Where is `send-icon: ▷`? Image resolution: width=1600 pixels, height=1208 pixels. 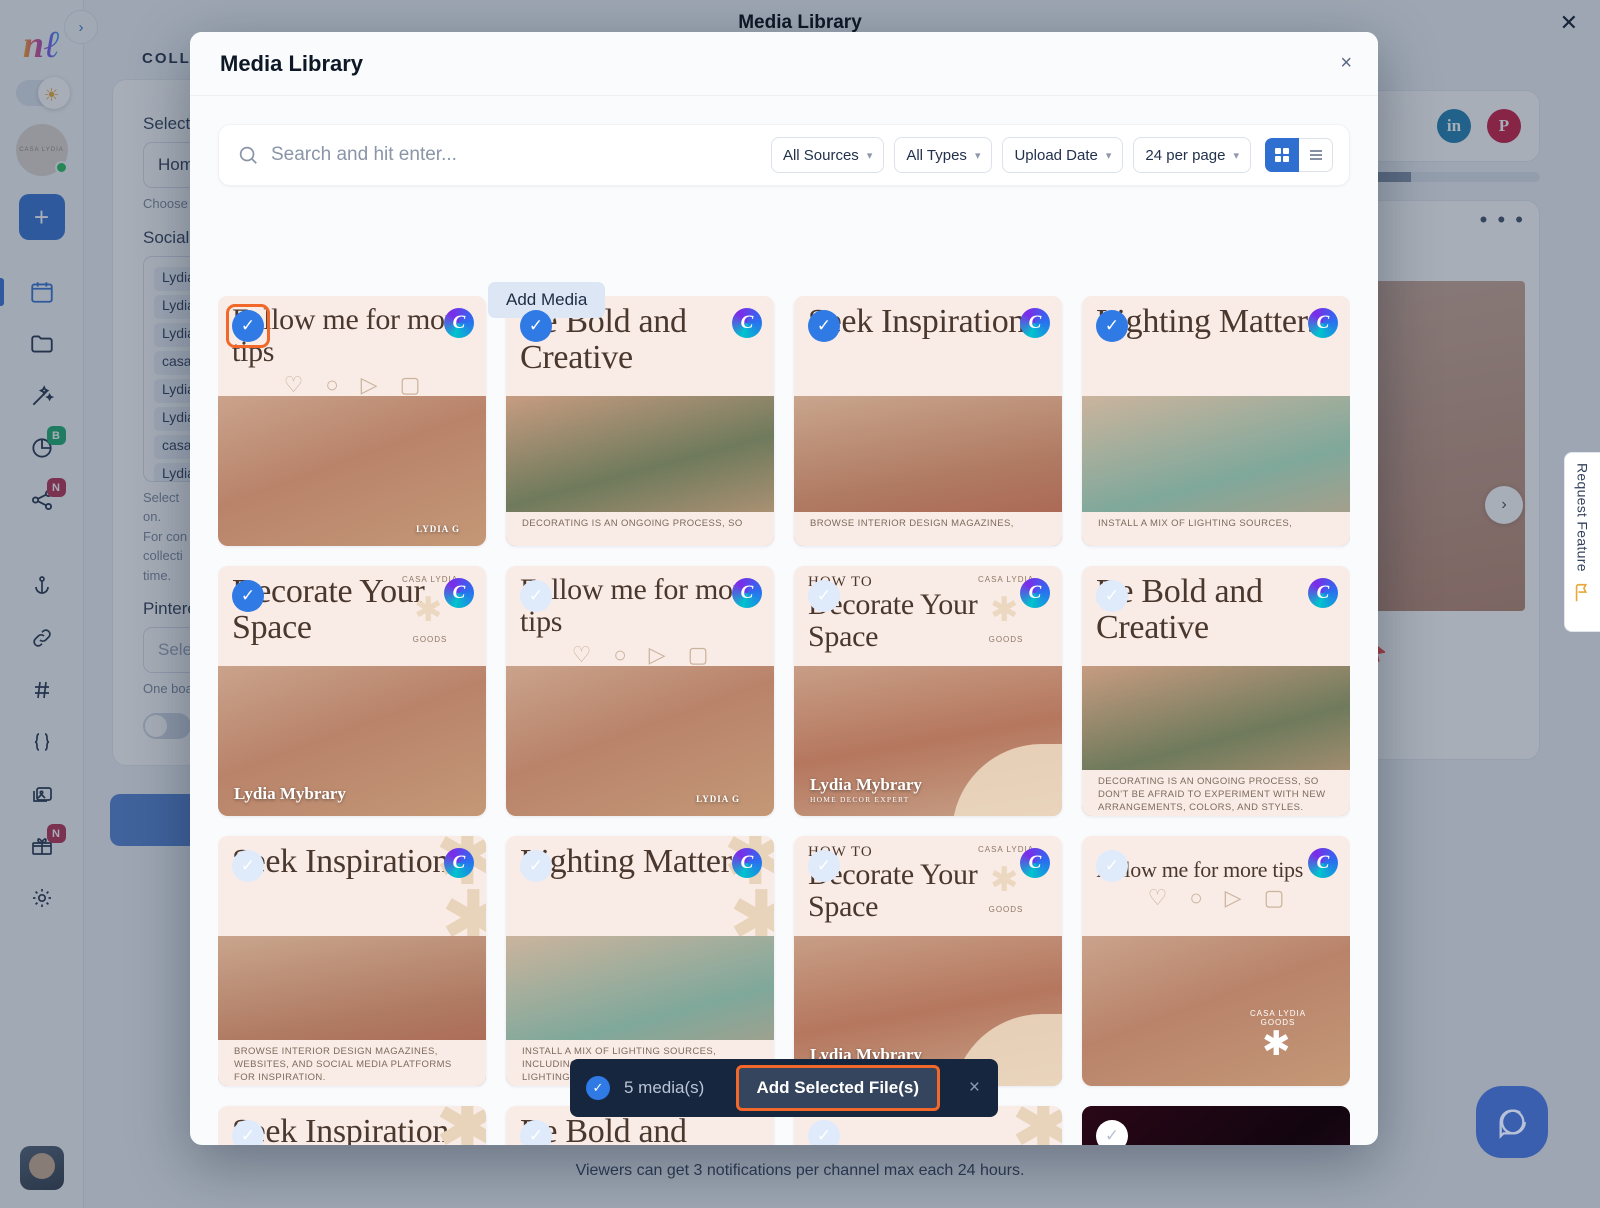 send-icon: ▷ is located at coordinates (657, 653).